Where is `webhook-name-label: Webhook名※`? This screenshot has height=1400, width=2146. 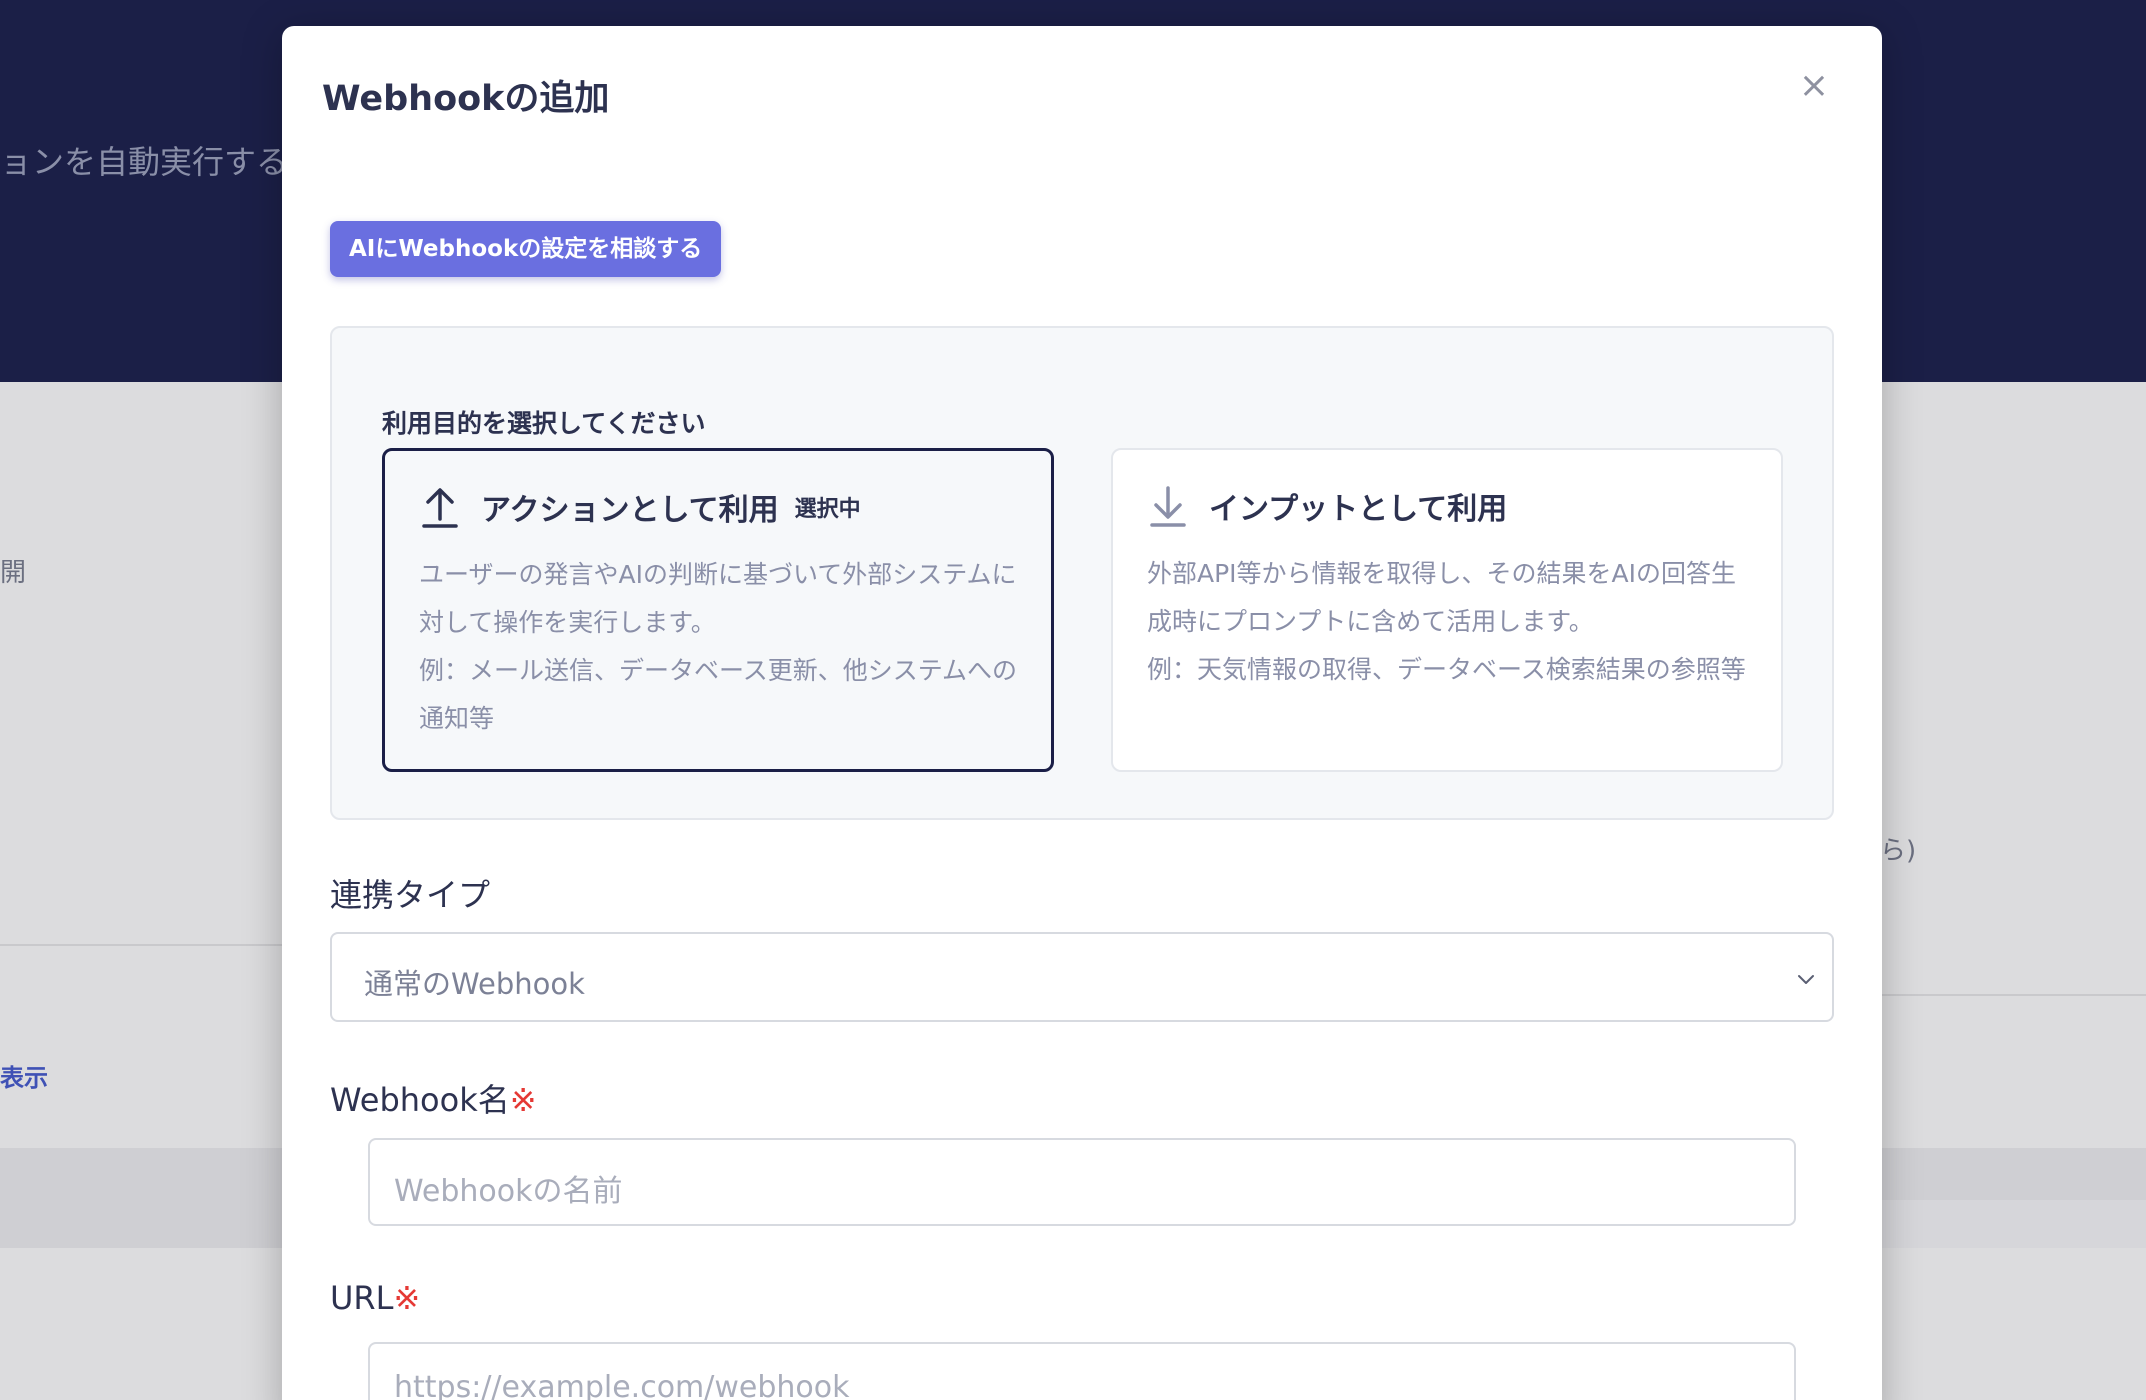
webhook-name-label: Webhook名※ is located at coordinates (433, 1098).